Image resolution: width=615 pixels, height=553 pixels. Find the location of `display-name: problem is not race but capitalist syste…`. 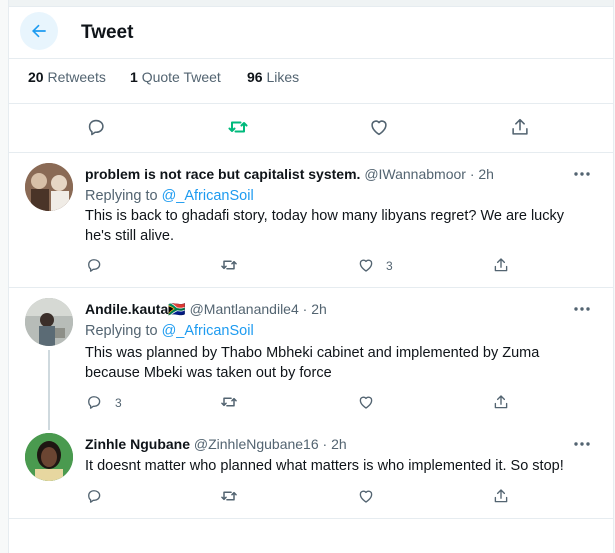

display-name: problem is not race but capitalist syste… is located at coordinates (222, 174).